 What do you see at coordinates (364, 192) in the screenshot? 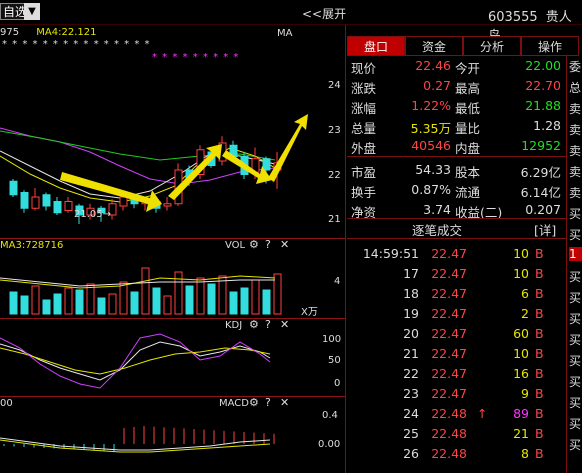
I see `quote-label: 换手` at bounding box center [364, 192].